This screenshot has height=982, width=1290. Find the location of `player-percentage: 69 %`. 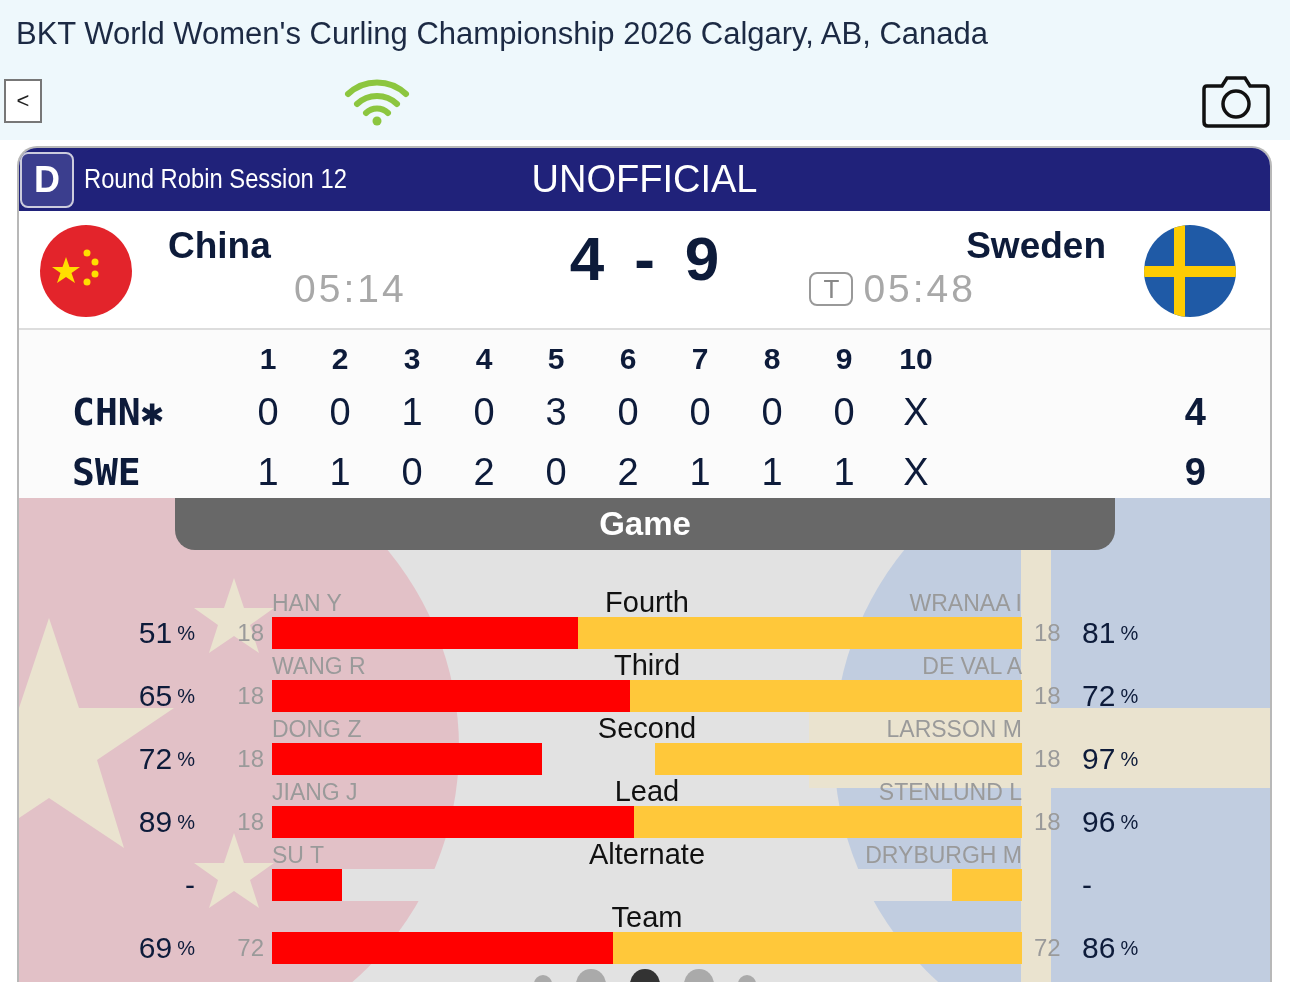

player-percentage: 69 % is located at coordinates (166, 948).